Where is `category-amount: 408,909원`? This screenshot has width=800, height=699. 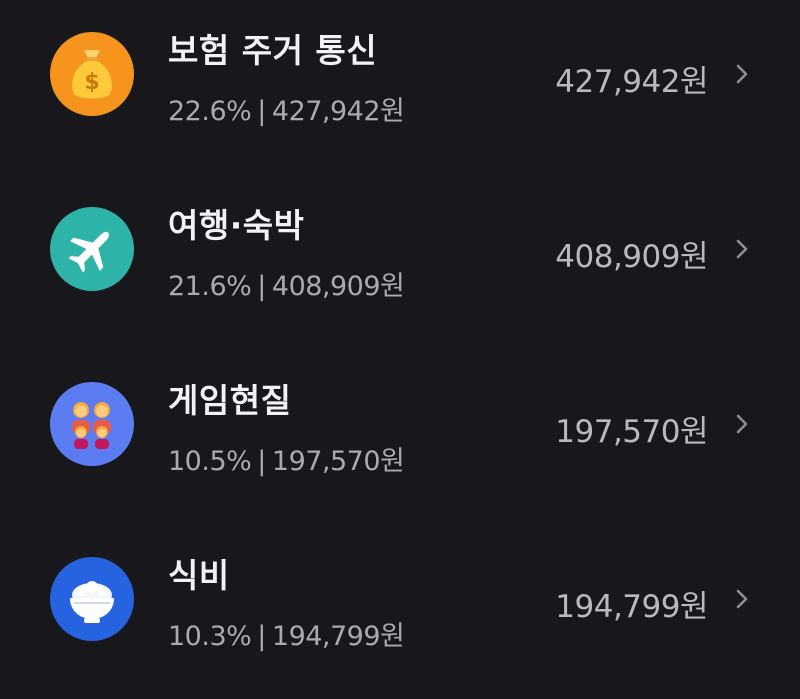
category-amount: 408,909원 is located at coordinates (631, 257).